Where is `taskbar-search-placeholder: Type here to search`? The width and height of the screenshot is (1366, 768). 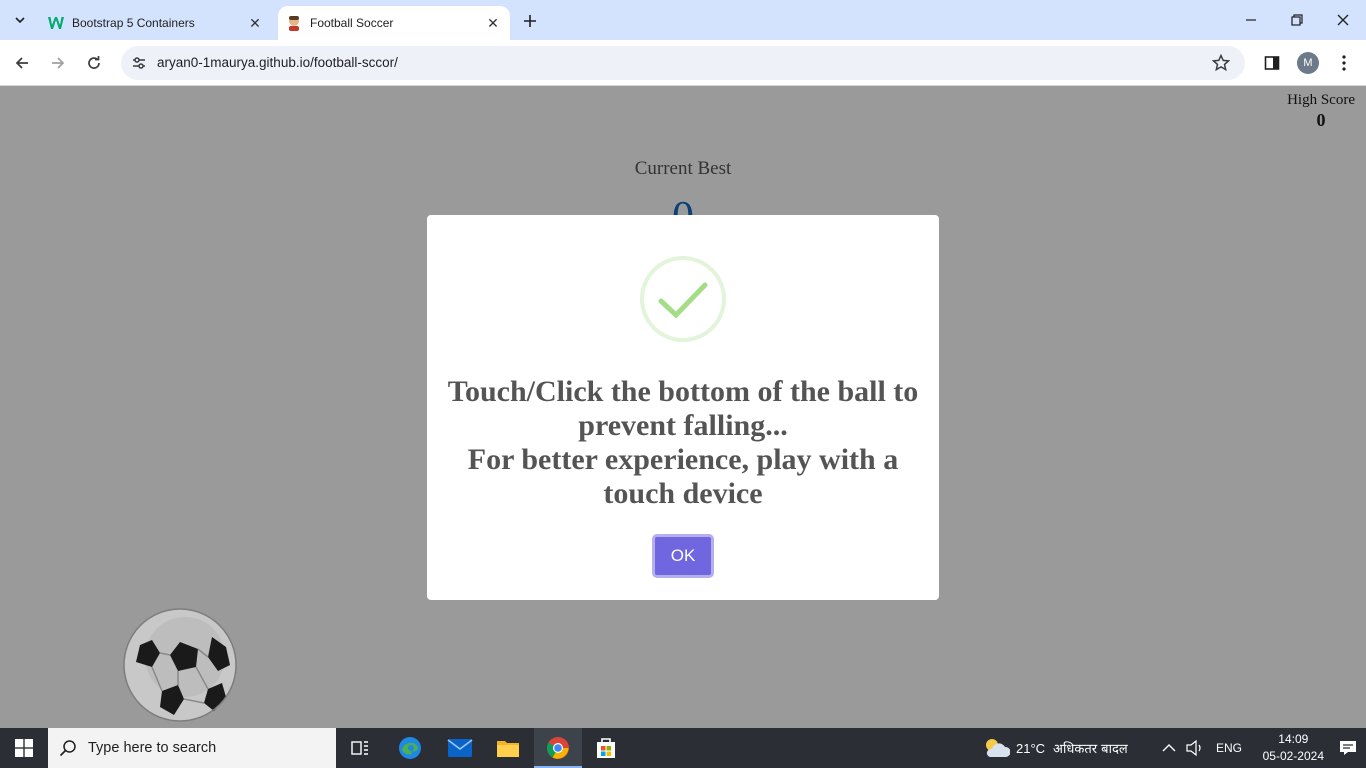 taskbar-search-placeholder: Type here to search is located at coordinates (152, 748).